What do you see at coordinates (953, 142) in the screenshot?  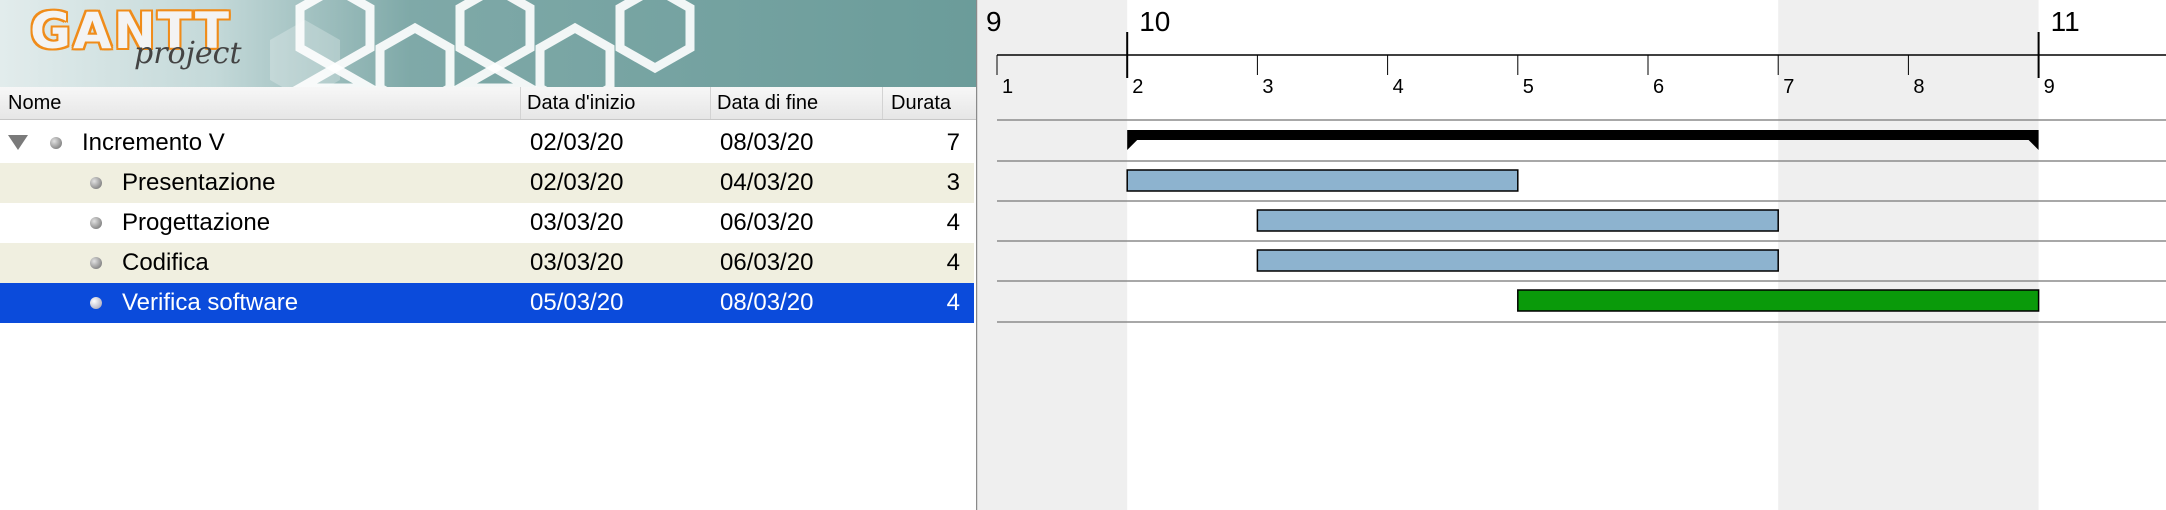 I see `task-duration: 7` at bounding box center [953, 142].